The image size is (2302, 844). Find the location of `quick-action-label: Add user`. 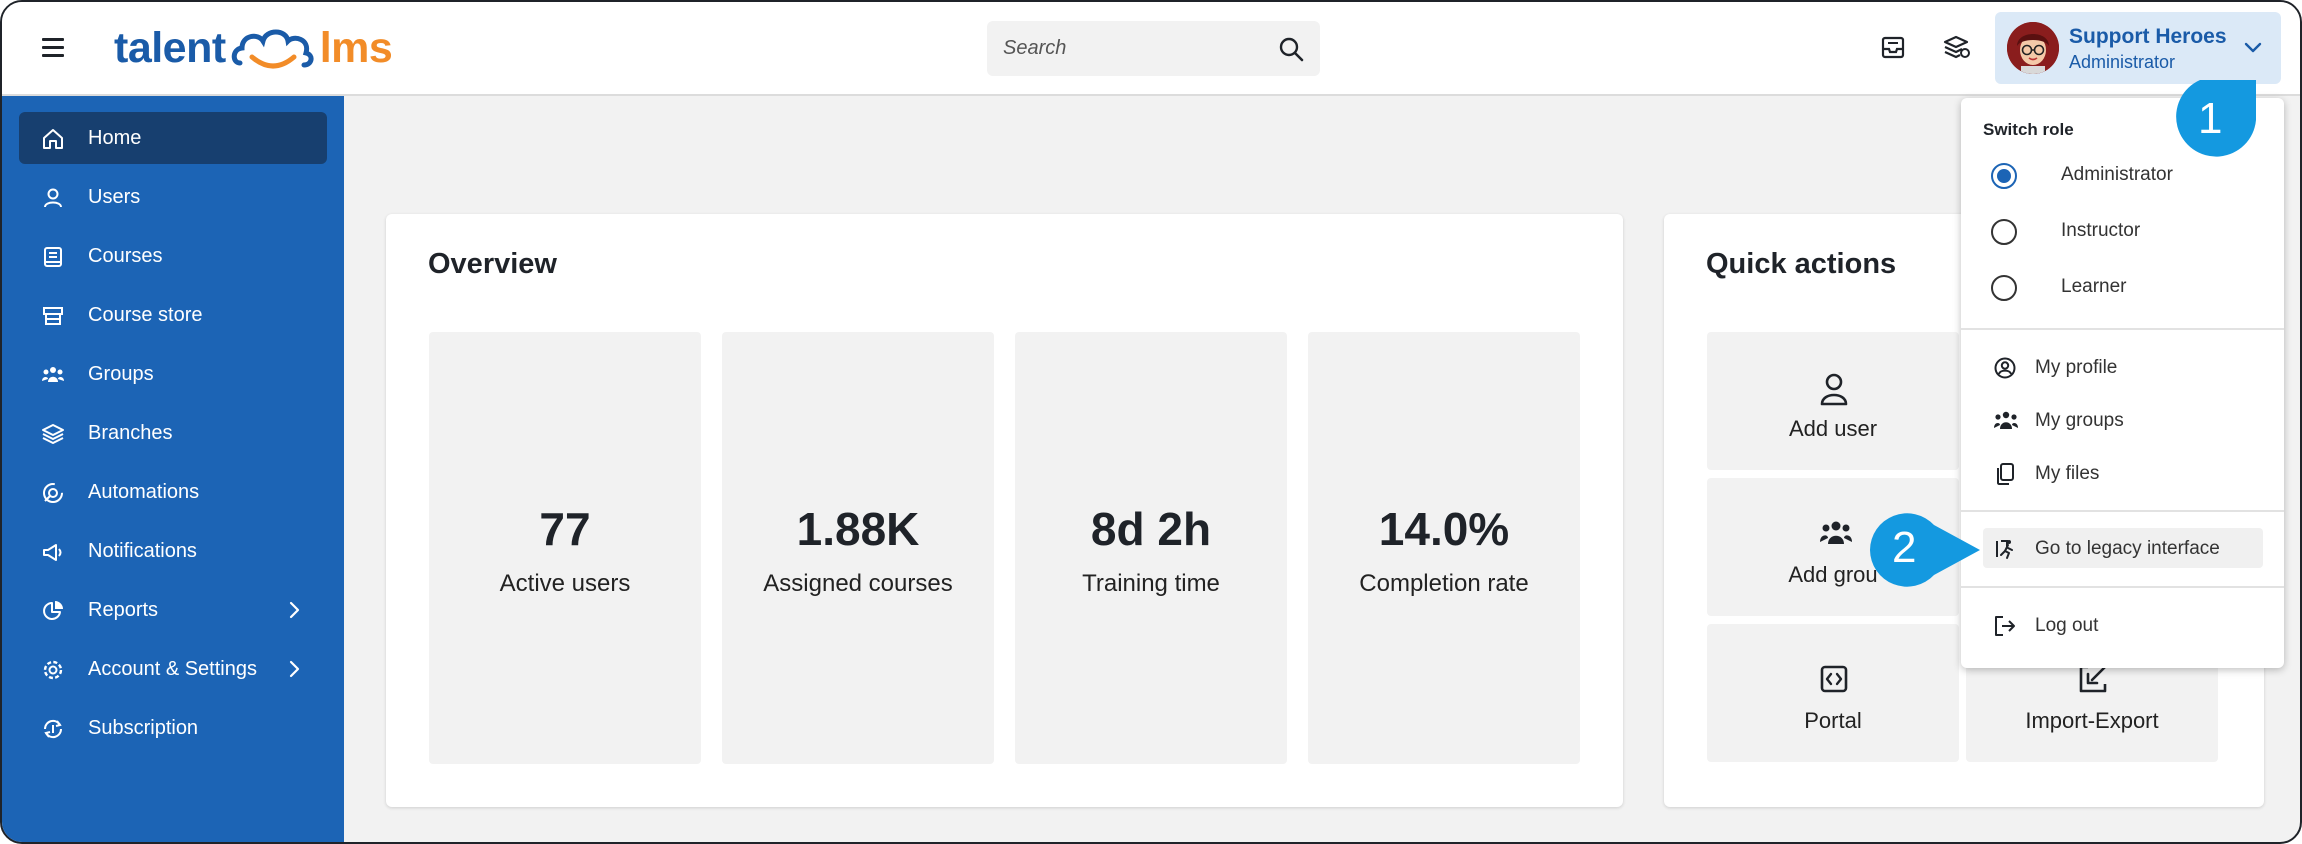

quick-action-label: Add user is located at coordinates (1833, 428).